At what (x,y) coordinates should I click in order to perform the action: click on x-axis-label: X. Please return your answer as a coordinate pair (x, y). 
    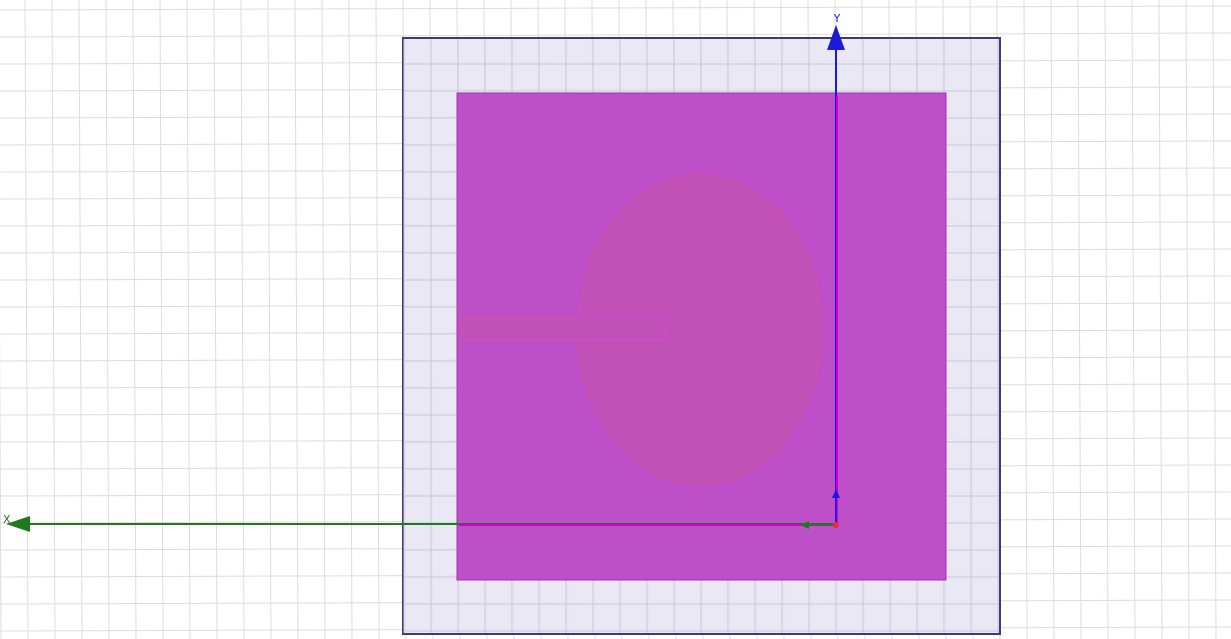
    Looking at the image, I should click on (7, 519).